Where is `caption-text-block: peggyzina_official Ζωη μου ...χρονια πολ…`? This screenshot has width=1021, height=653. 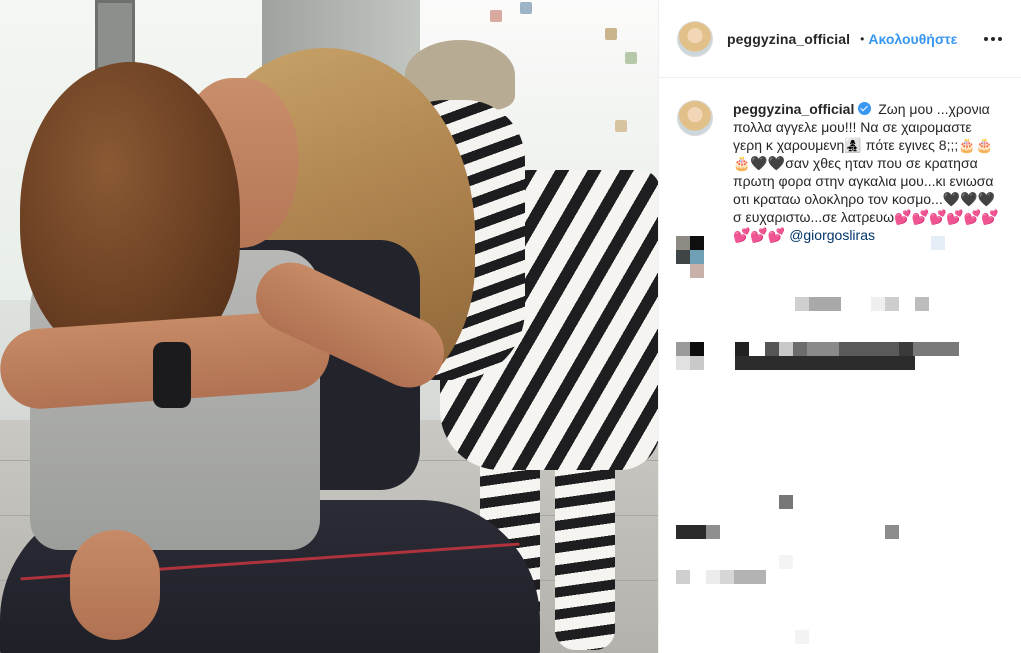
caption-text-block: peggyzina_official Ζωη μου ...χρονια πολ… is located at coordinates (867, 172).